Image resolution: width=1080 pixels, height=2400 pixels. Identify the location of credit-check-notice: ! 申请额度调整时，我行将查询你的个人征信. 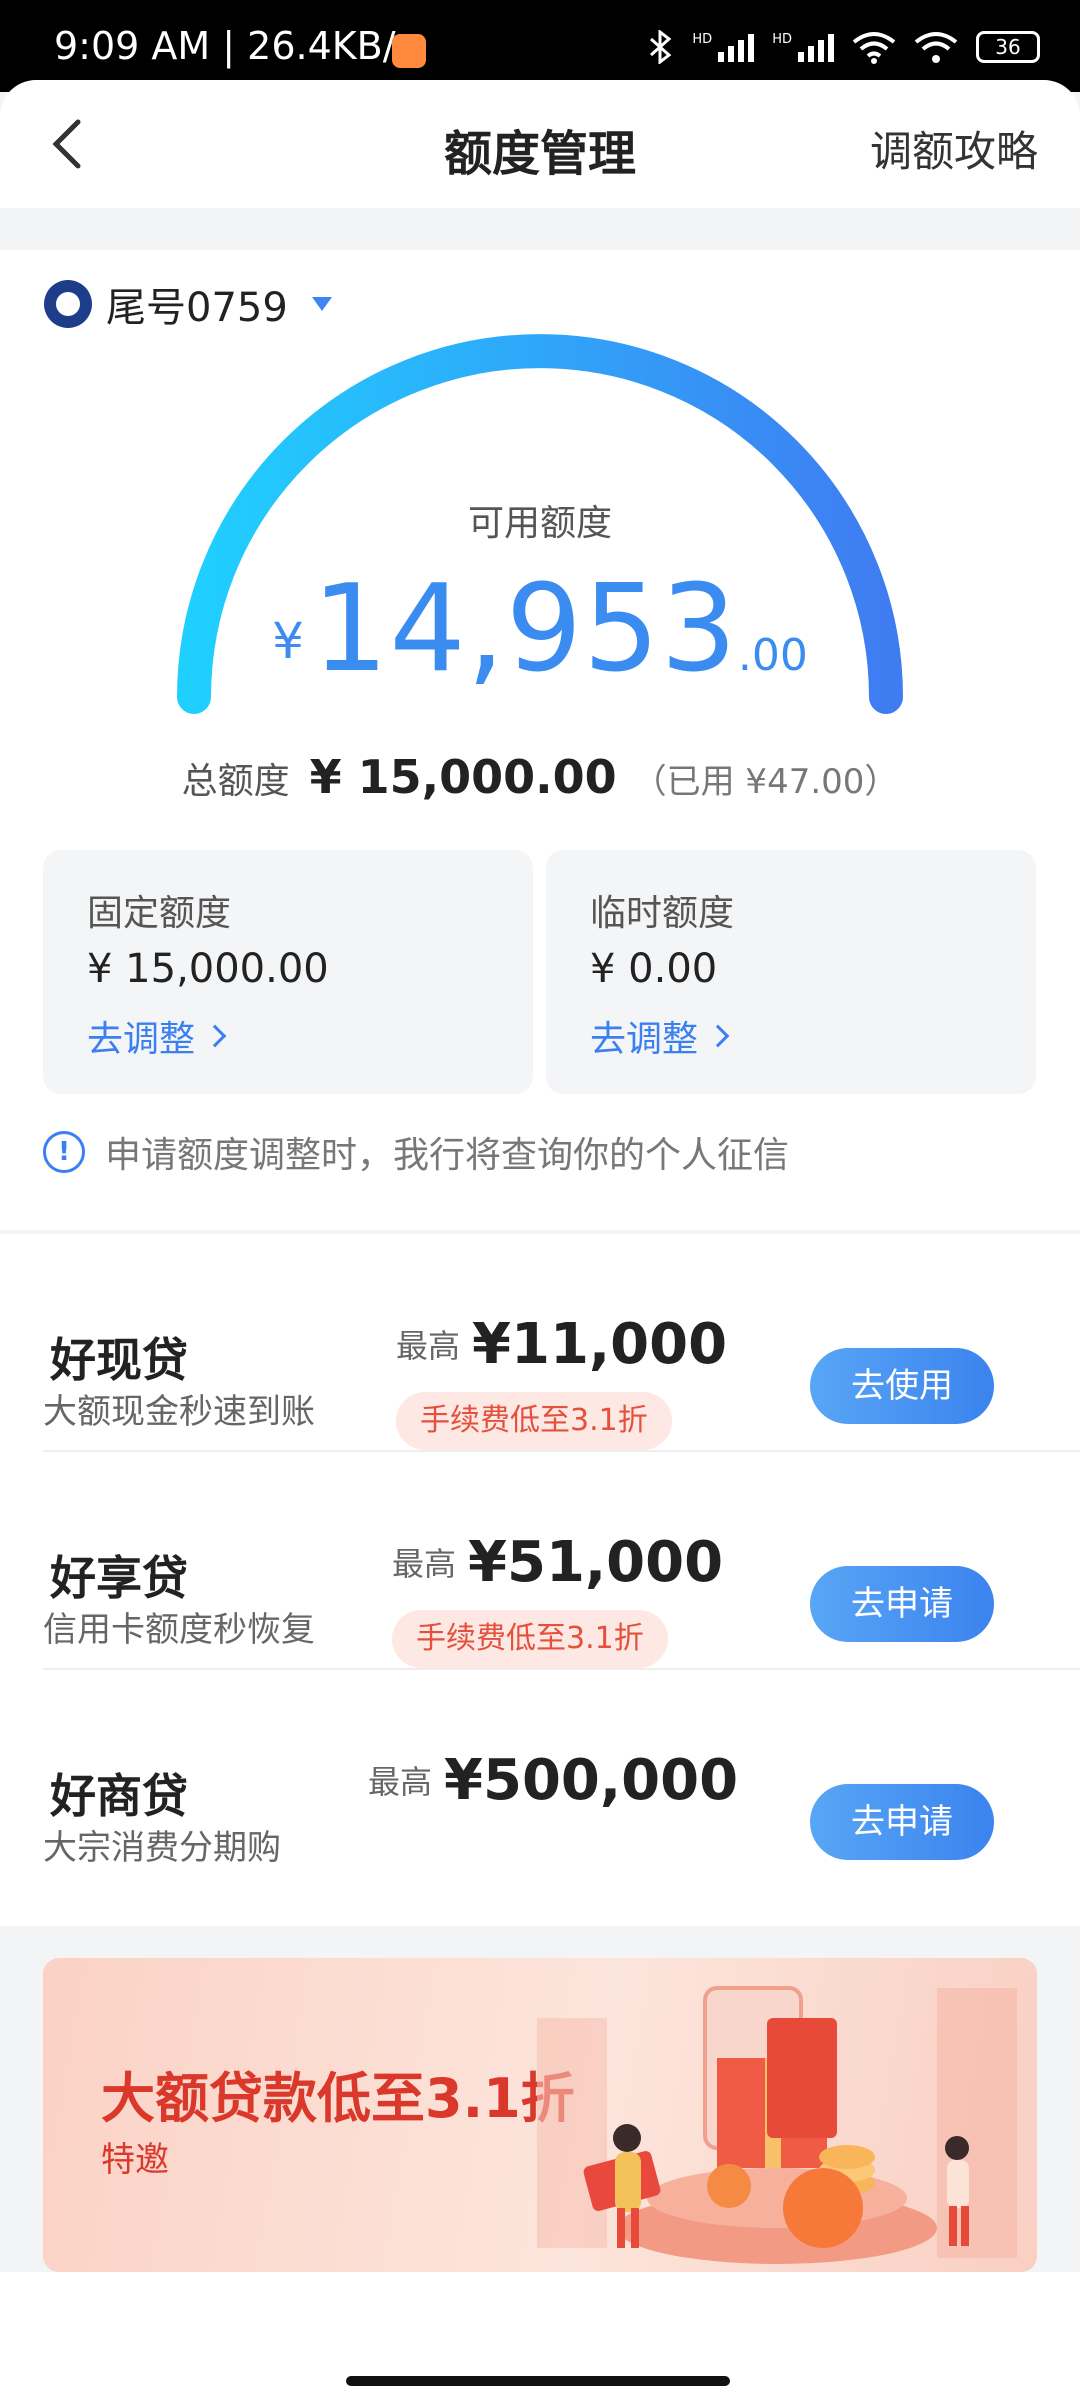
(416, 1152).